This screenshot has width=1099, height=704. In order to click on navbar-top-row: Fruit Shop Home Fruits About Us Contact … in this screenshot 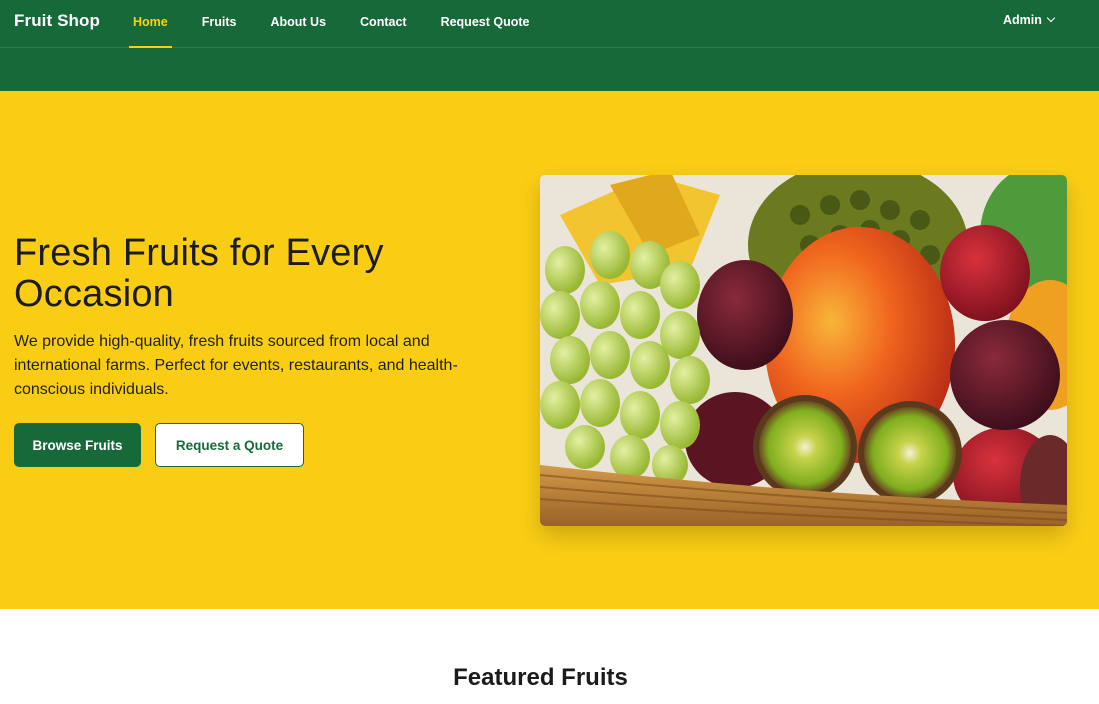, I will do `click(549, 24)`.